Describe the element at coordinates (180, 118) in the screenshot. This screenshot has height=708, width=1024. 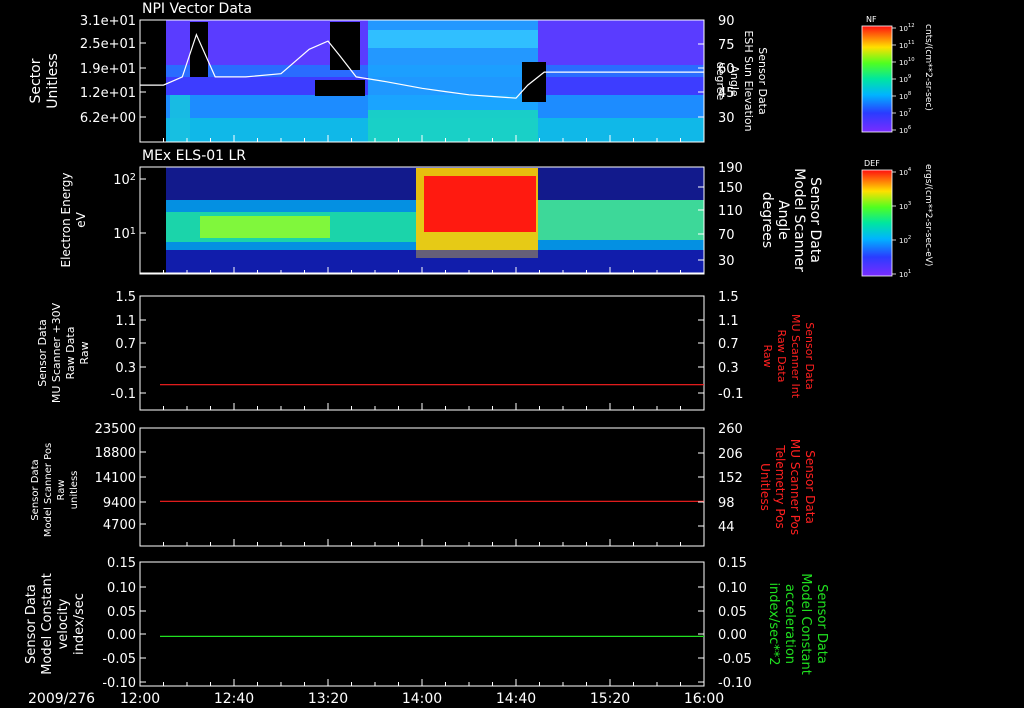
I see `npi-heat-left-patch` at that location.